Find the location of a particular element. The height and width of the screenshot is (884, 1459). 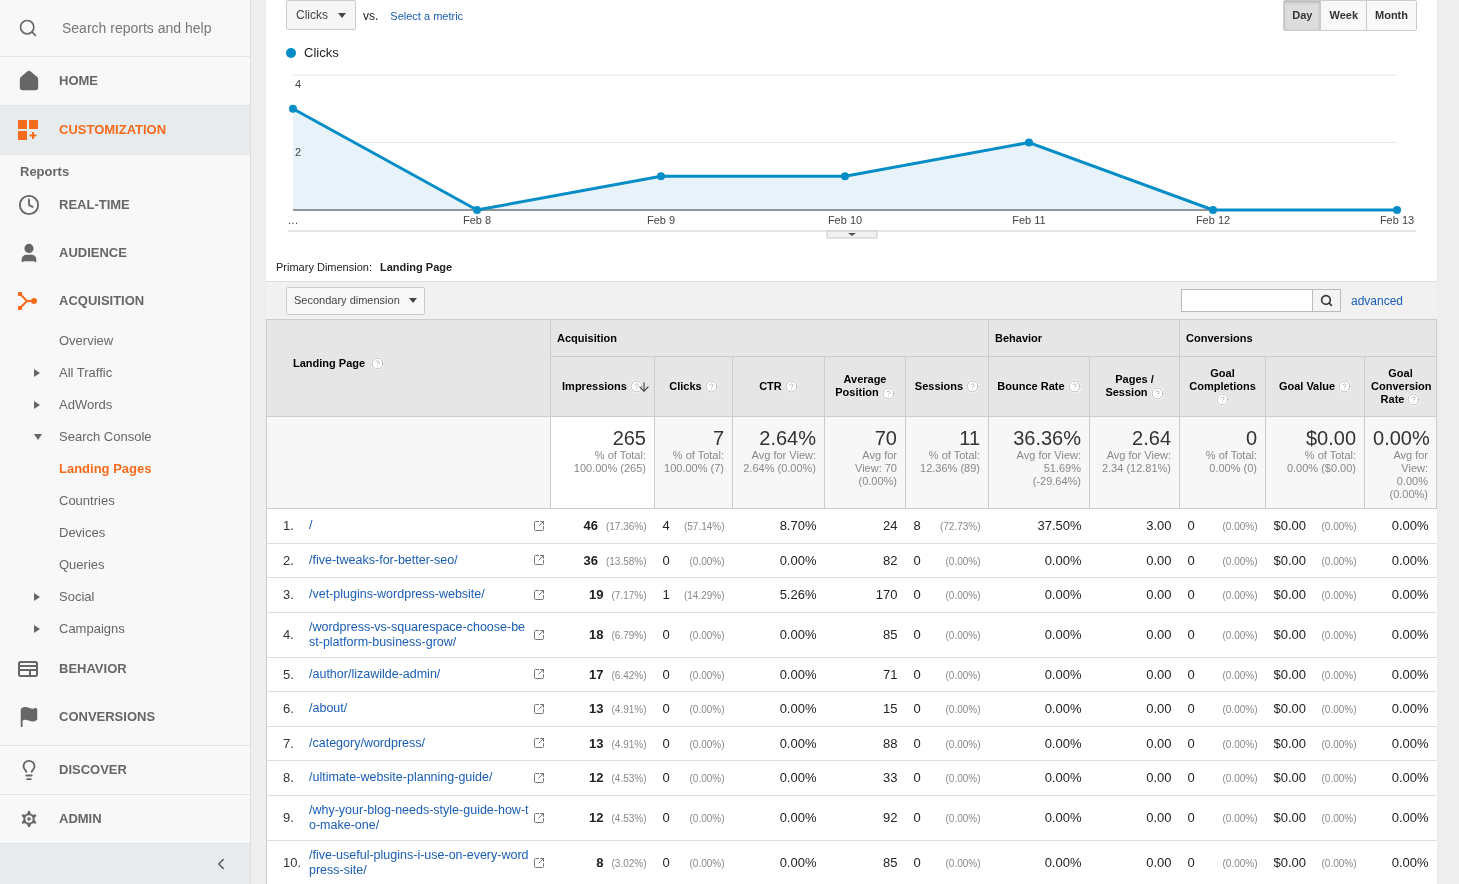

nav-item: BEHAVIOR is located at coordinates (125, 669).